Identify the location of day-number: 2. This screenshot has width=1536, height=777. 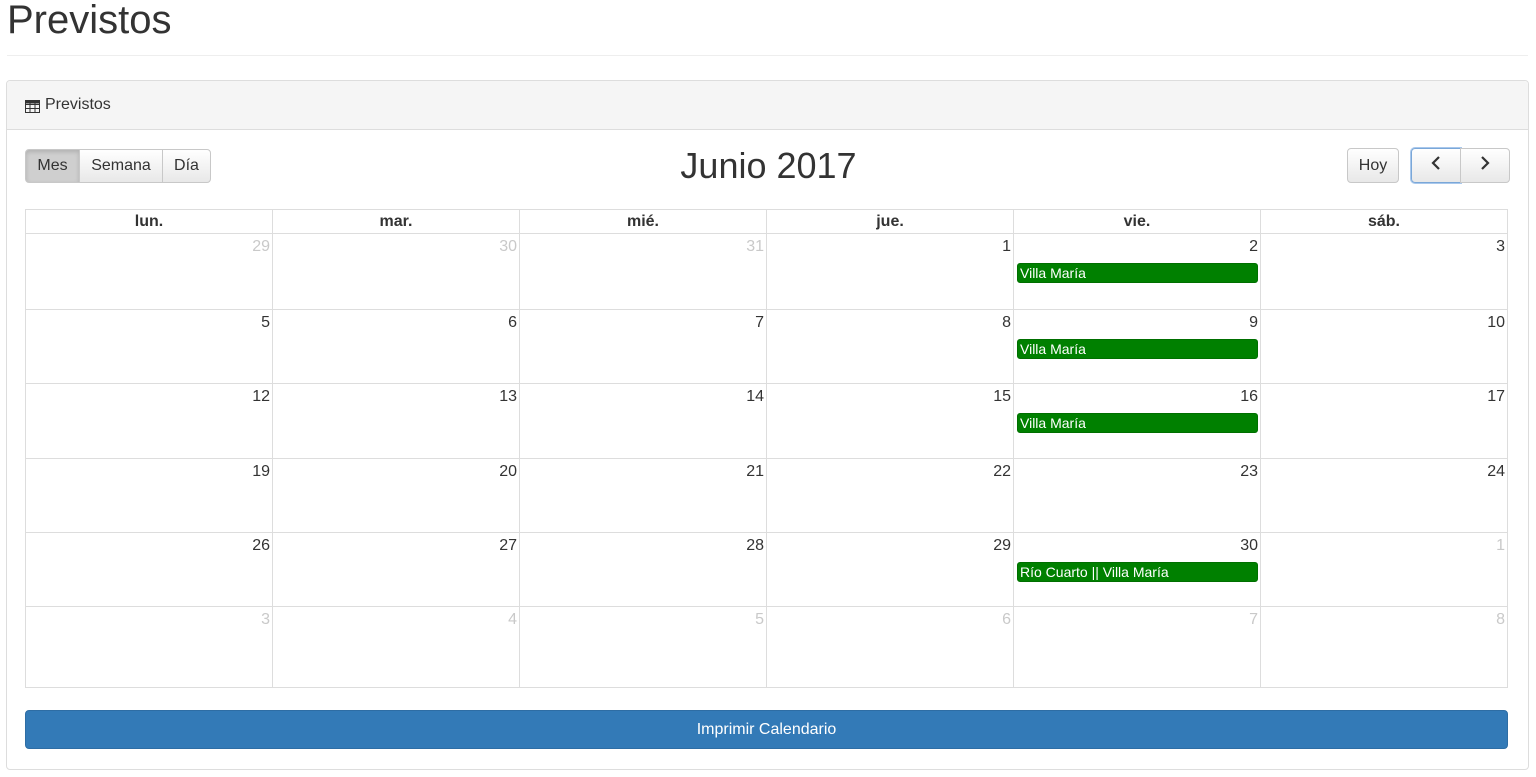
(1253, 246).